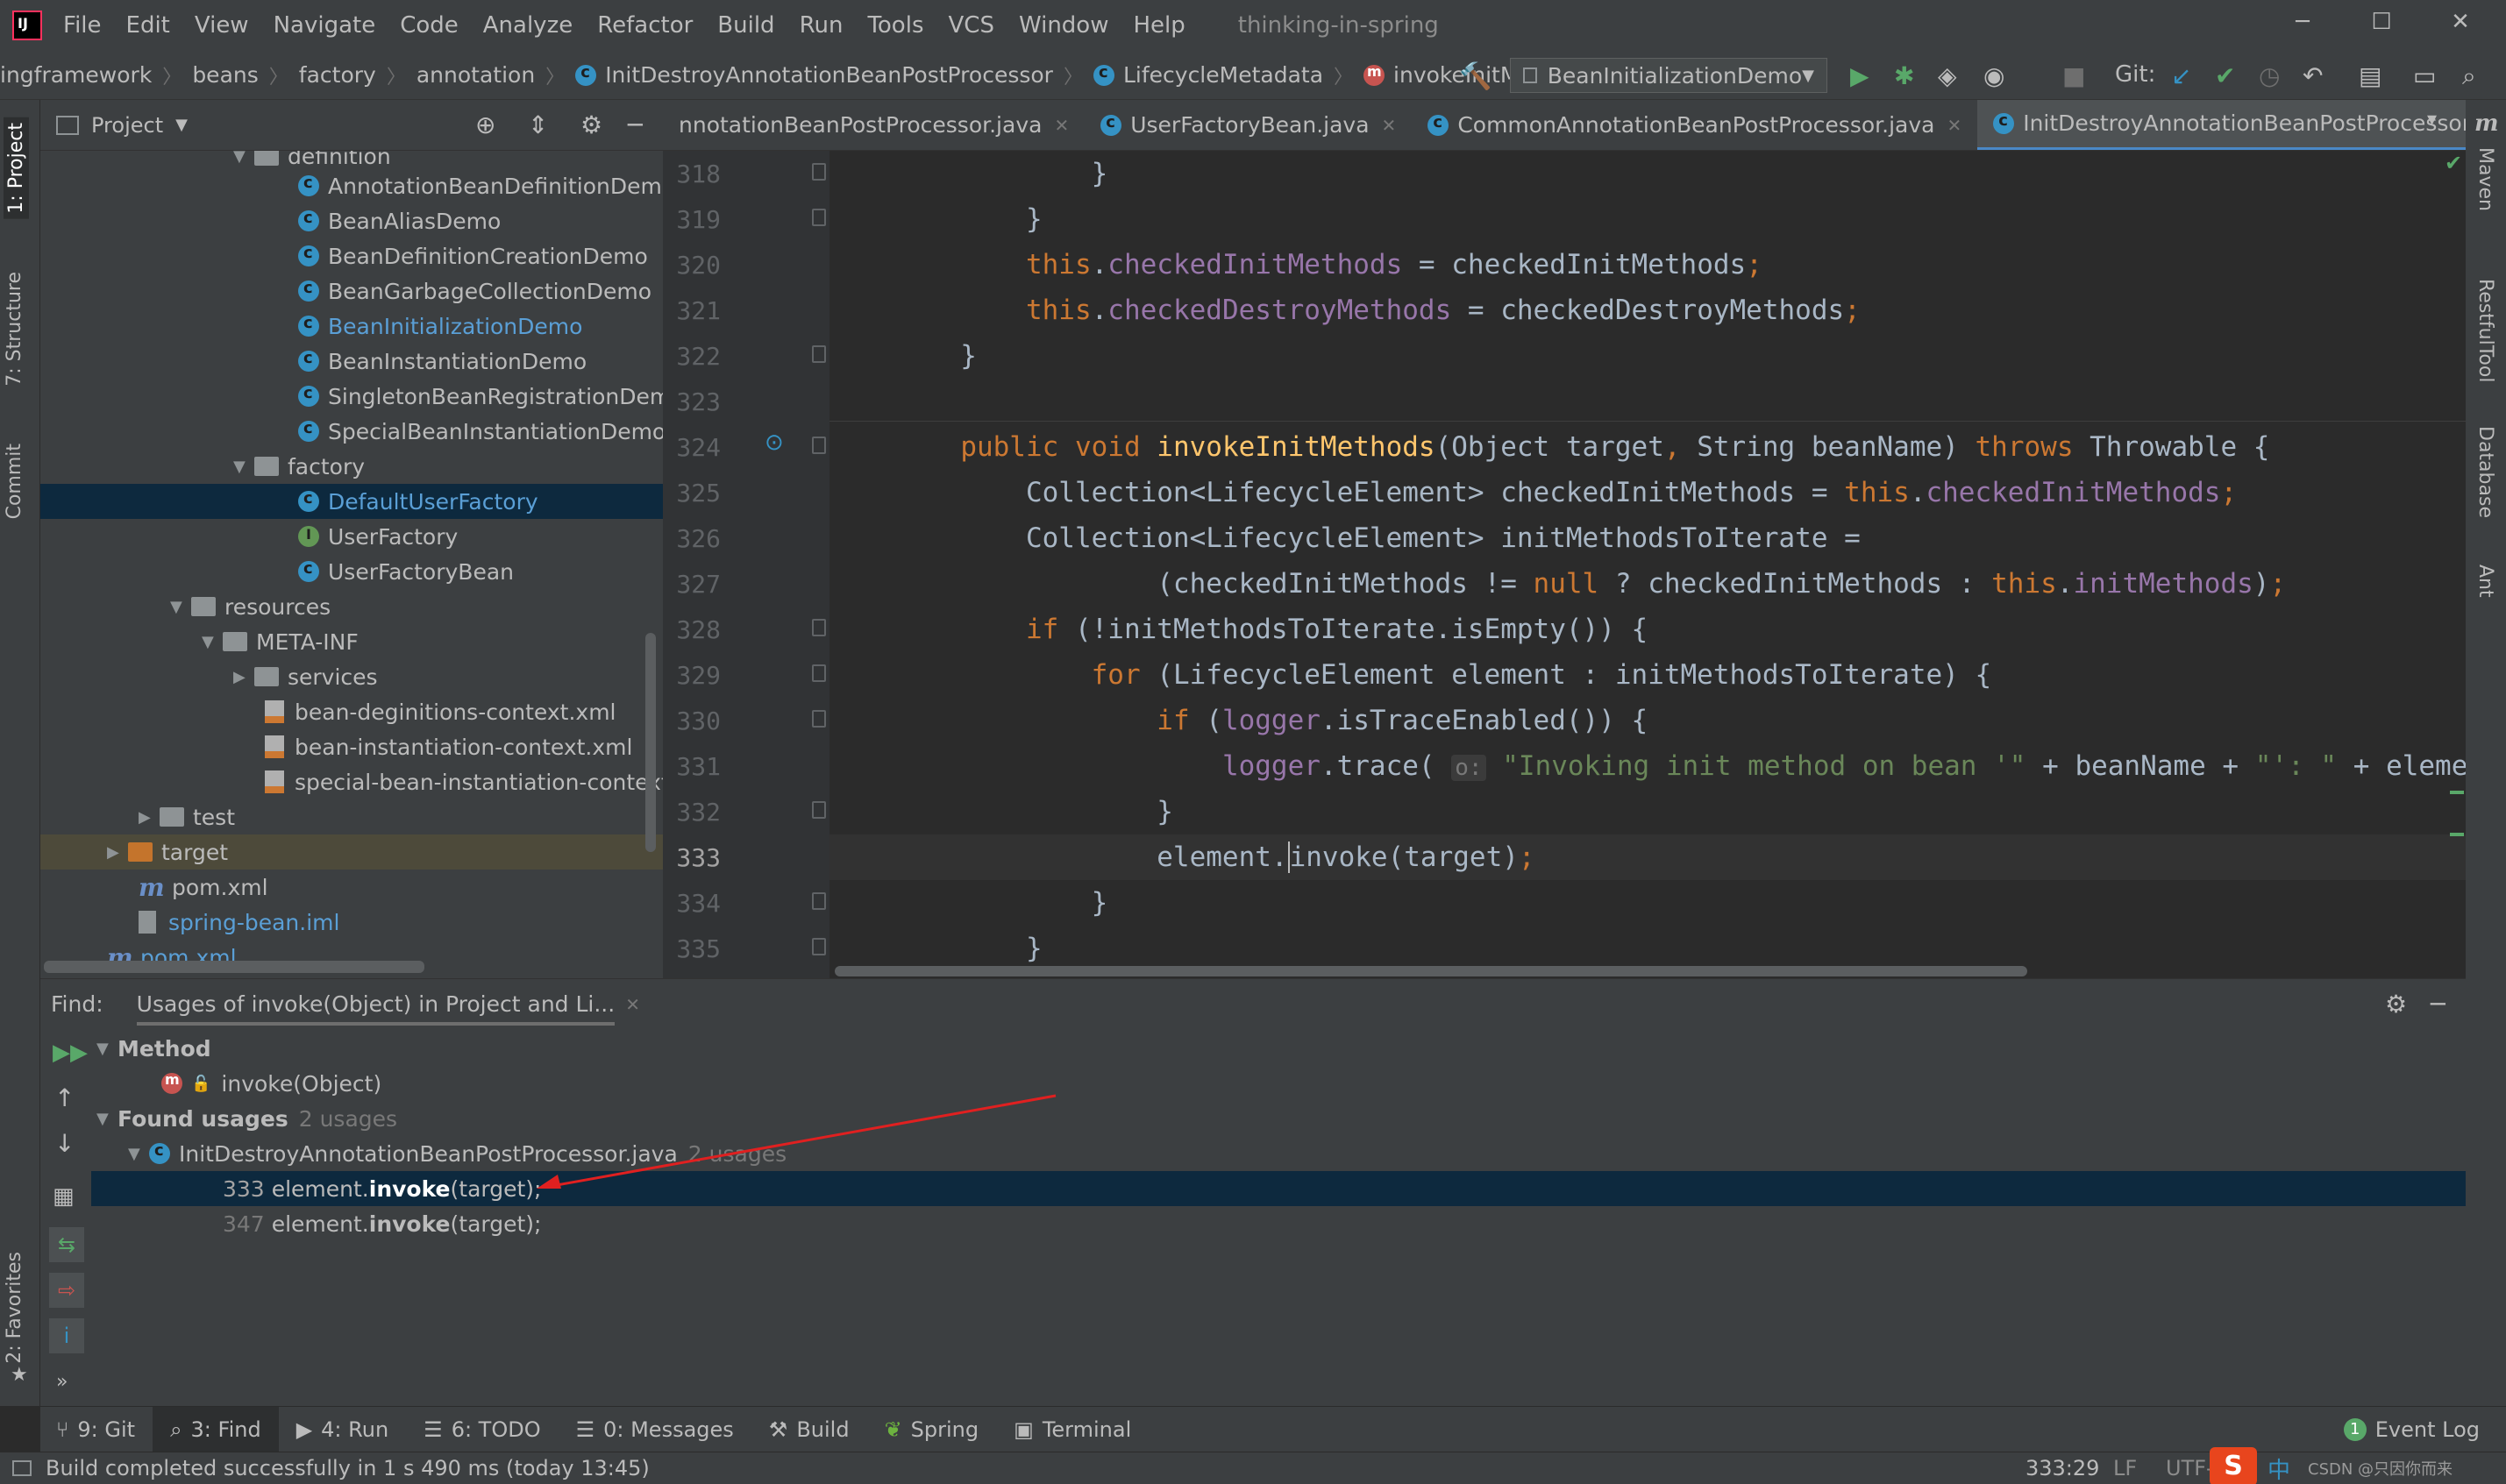  What do you see at coordinates (2469, 76) in the screenshot?
I see `search-everywhere-icon: ⌕` at bounding box center [2469, 76].